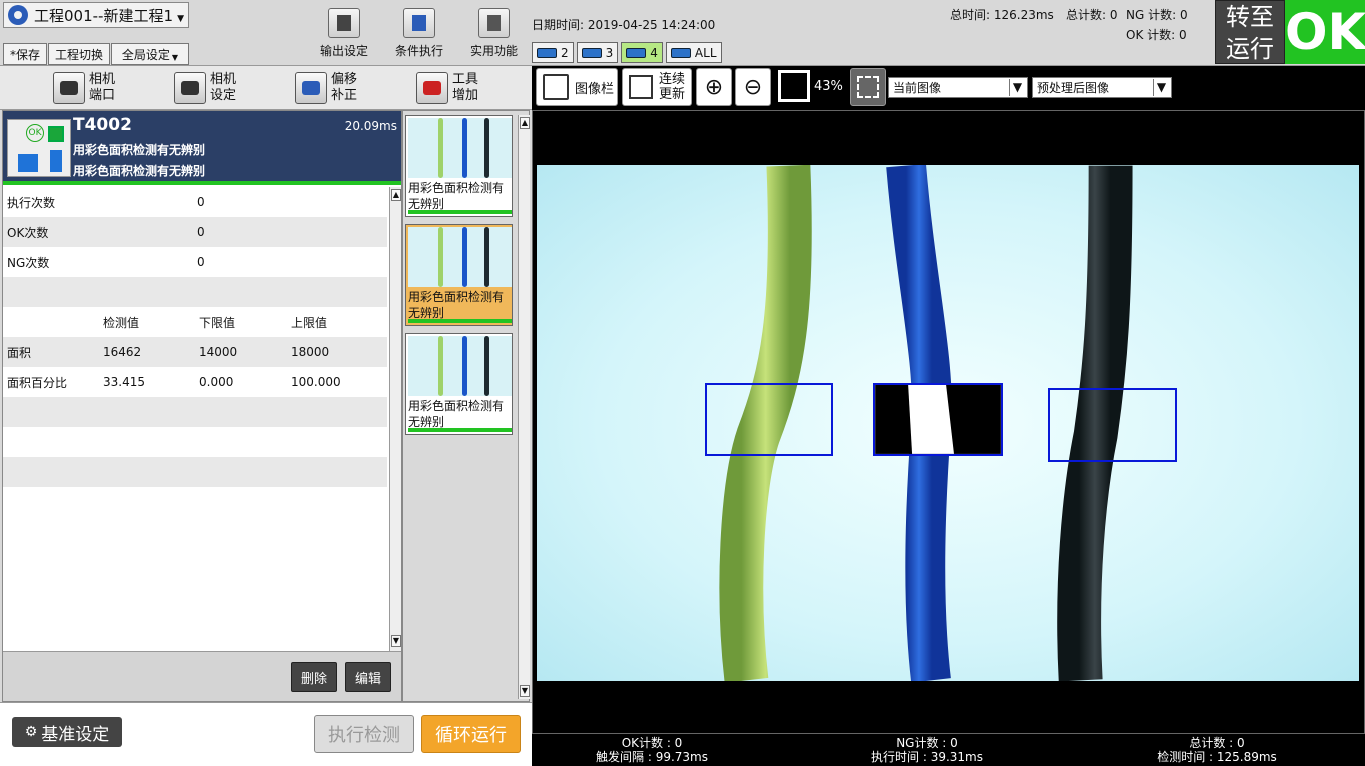 The width and height of the screenshot is (1365, 766). What do you see at coordinates (19, 352) in the screenshot?
I see `cell: 面积` at bounding box center [19, 352].